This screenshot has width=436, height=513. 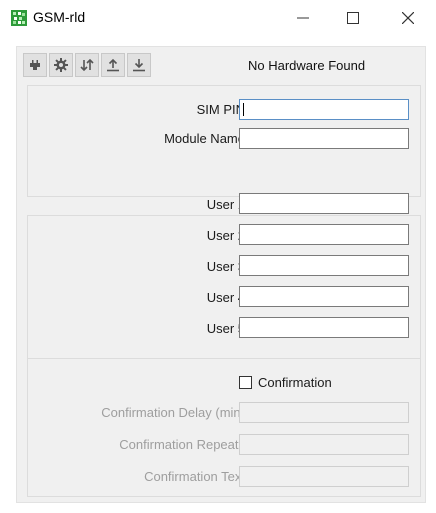 What do you see at coordinates (324, 234) in the screenshot?
I see `user-2-input` at bounding box center [324, 234].